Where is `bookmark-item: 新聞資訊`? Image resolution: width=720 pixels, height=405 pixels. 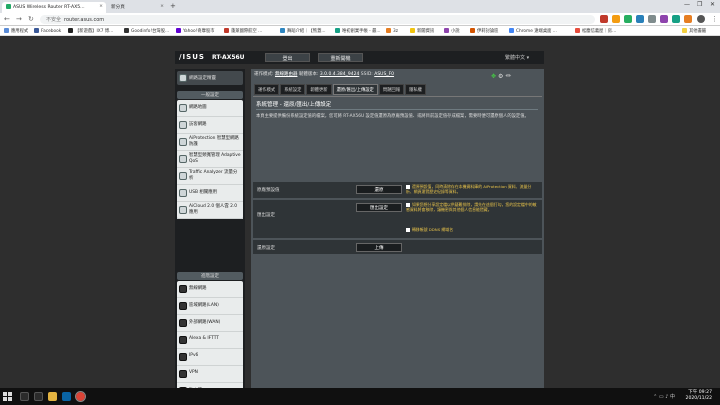
bookmark-item: 新聞資訊 is located at coordinates (422, 31).